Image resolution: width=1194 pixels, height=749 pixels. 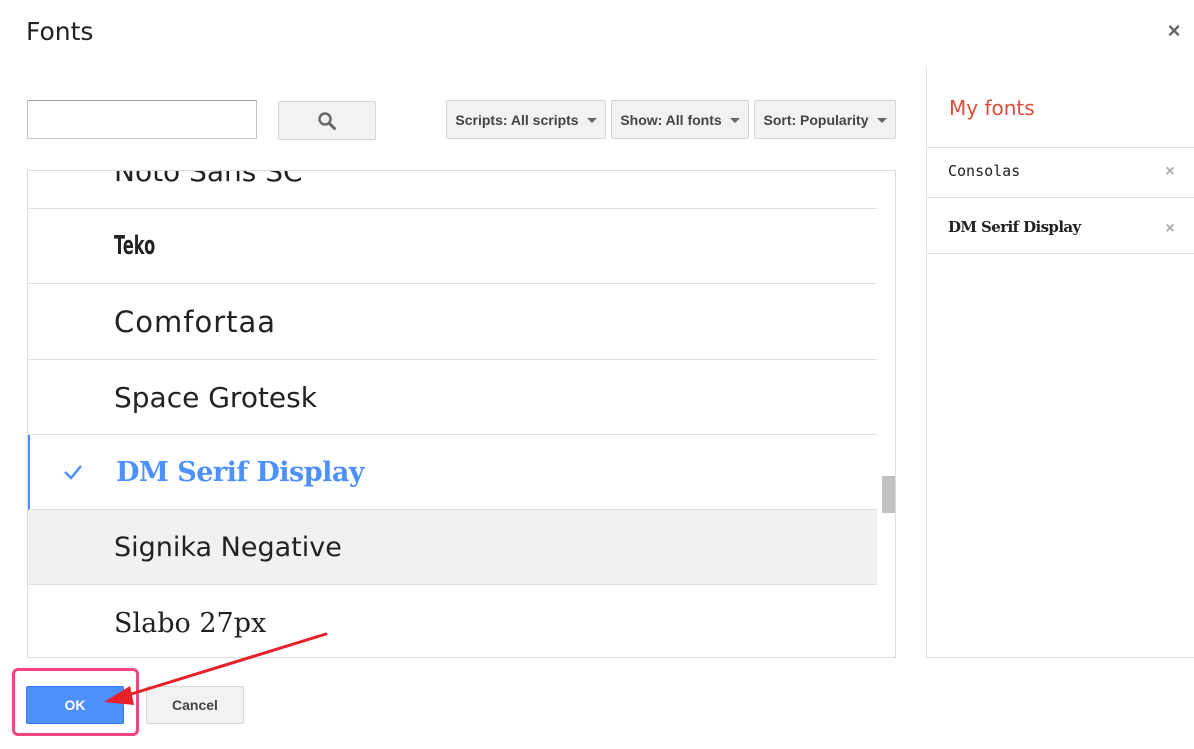 I want to click on cancel-button: Cancel, so click(x=195, y=705).